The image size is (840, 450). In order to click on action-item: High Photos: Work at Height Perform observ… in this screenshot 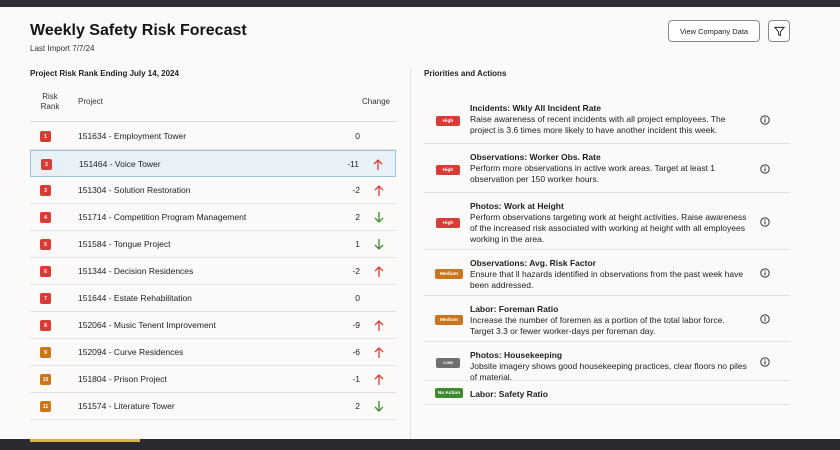, I will do `click(607, 221)`.